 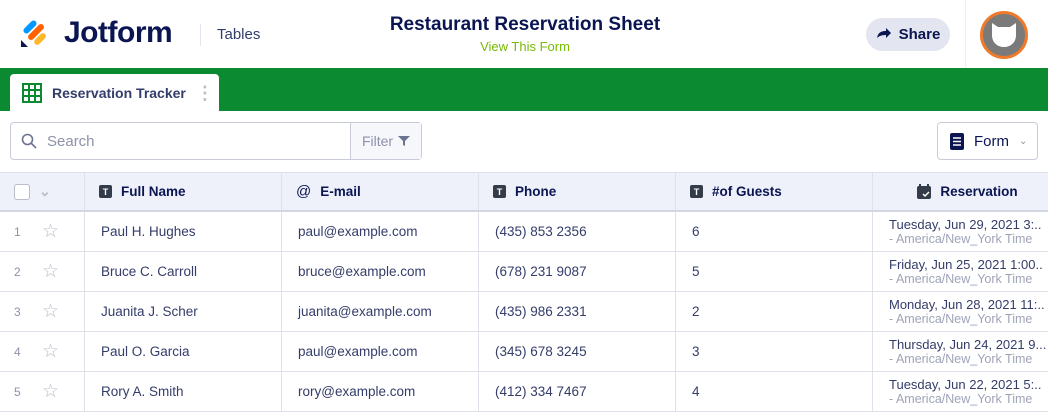 I want to click on cell-email: bruce@example.com, so click(x=380, y=271).